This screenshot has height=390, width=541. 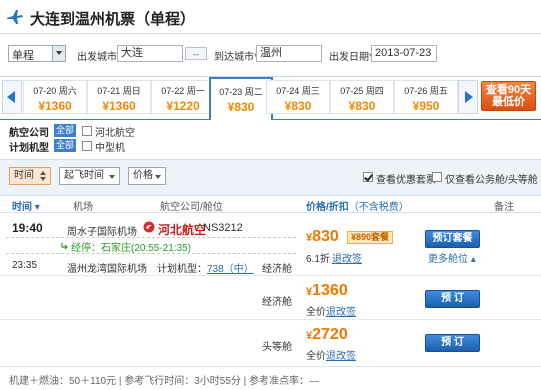 I want to click on date-tab: 07-20 周六 ¥1360, so click(x=55, y=97).